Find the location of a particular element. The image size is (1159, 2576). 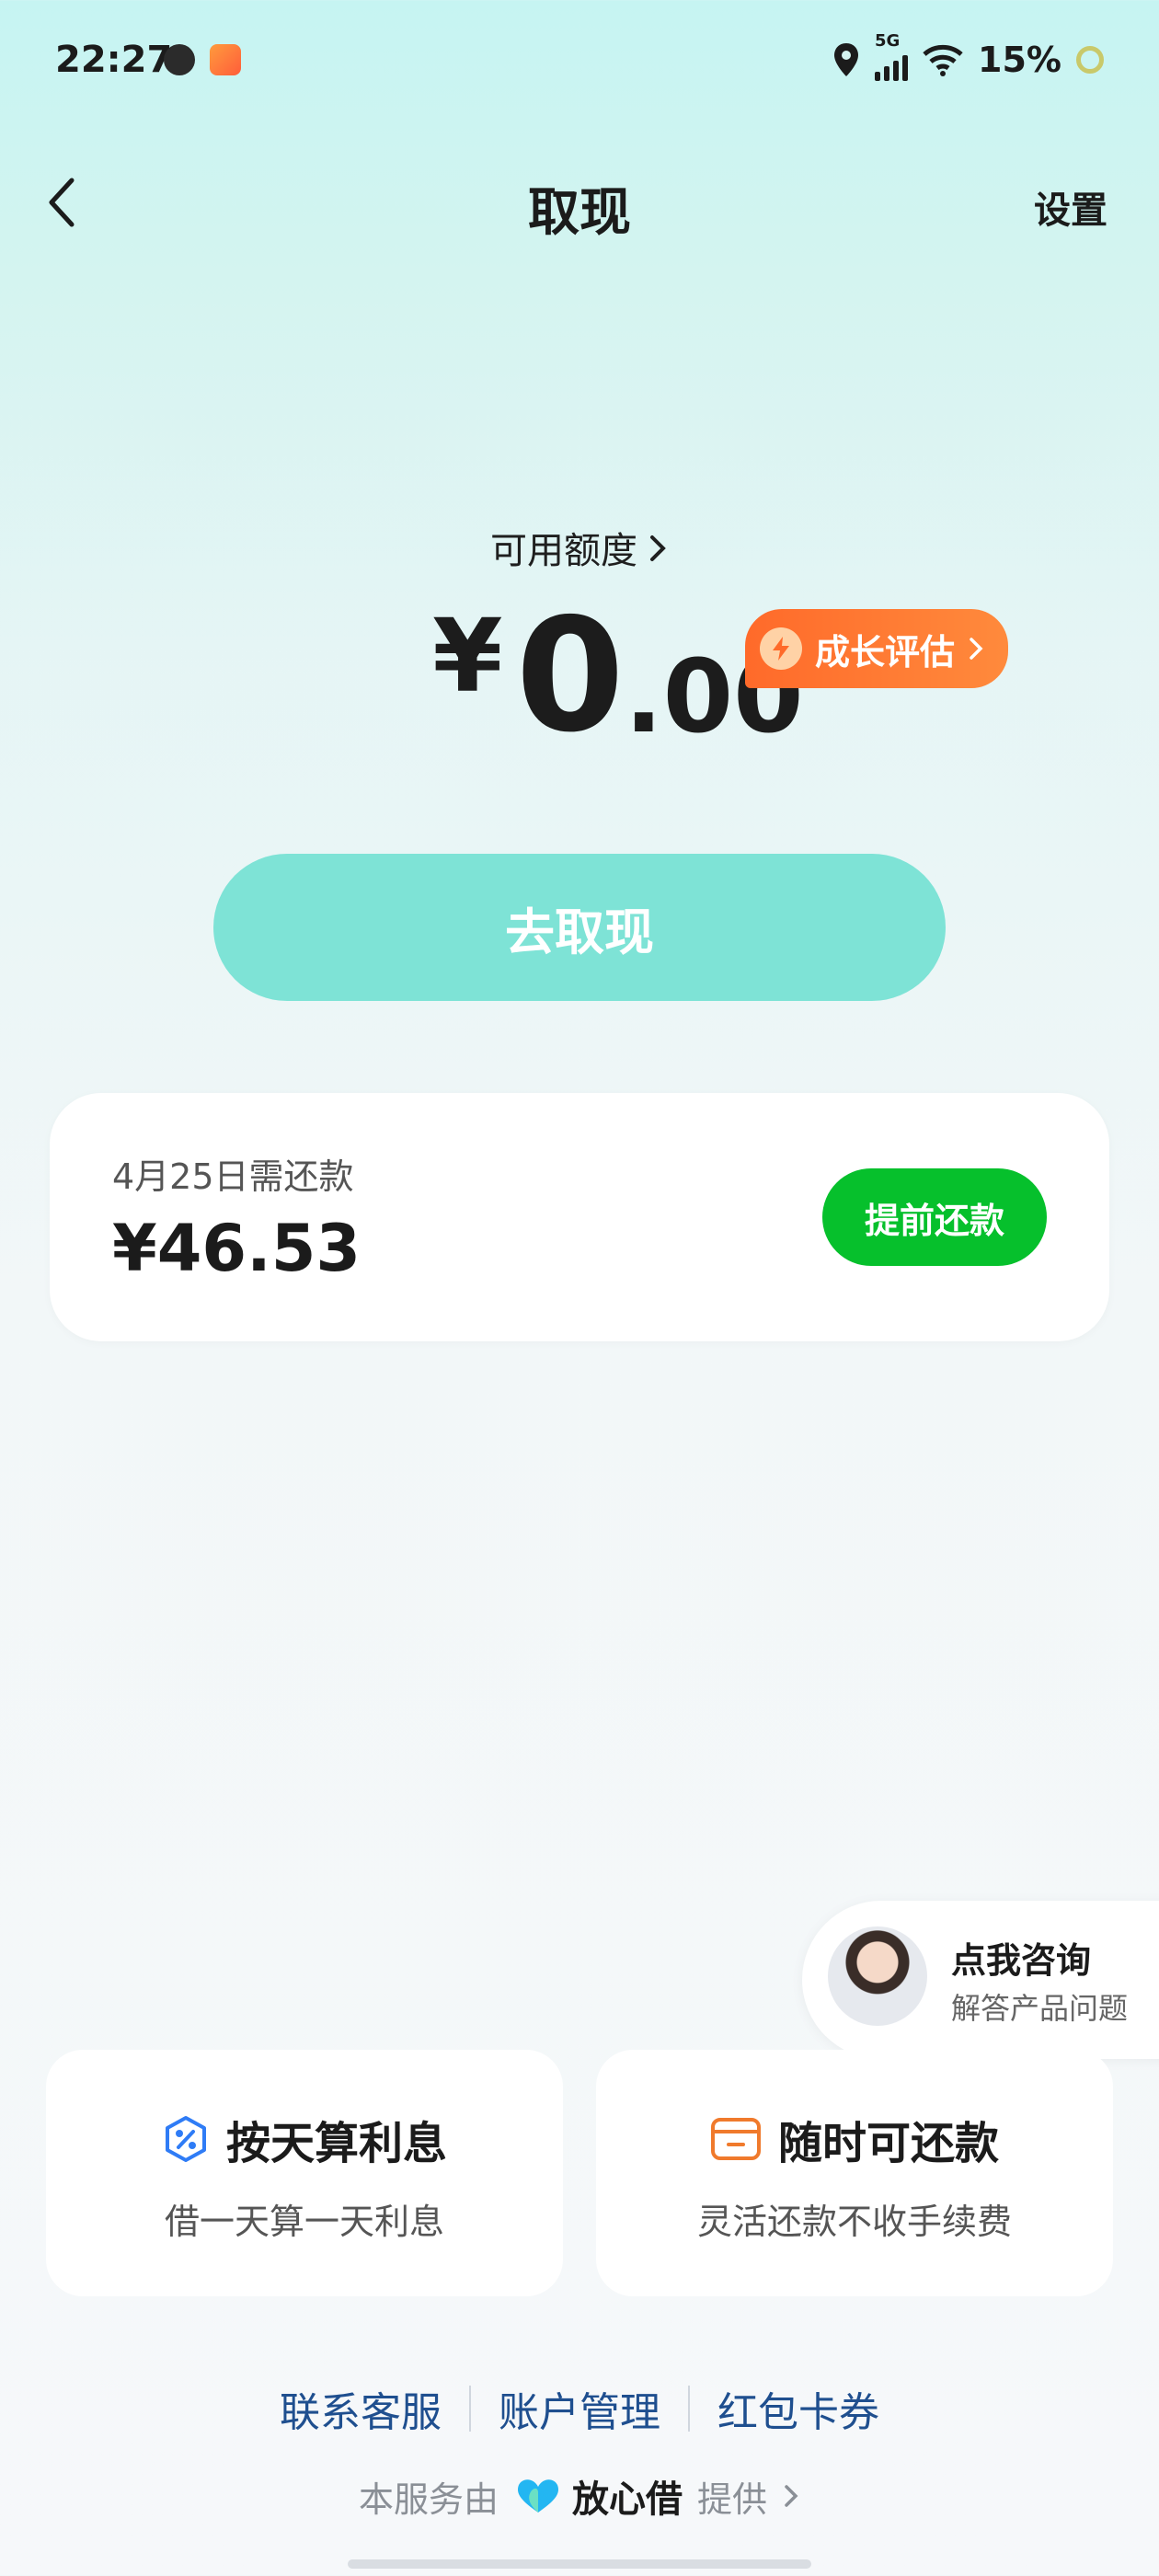

consult-subtitle: 解答产品问题 is located at coordinates (1040, 2008).